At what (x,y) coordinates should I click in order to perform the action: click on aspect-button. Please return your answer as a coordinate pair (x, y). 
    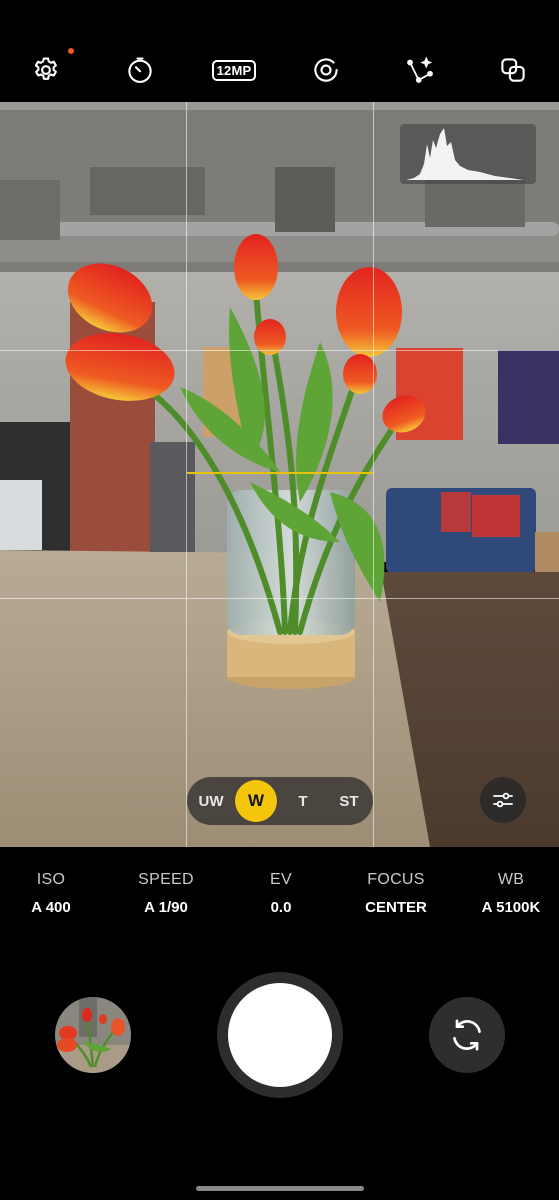
    Looking at the image, I should click on (513, 70).